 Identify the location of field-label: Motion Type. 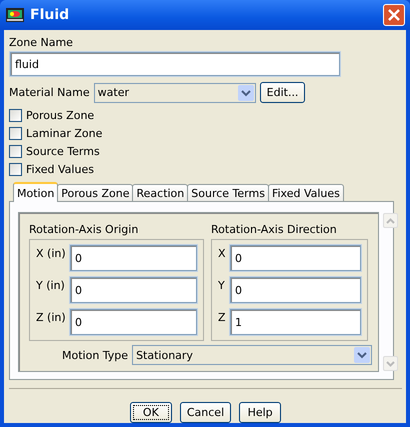
(95, 355).